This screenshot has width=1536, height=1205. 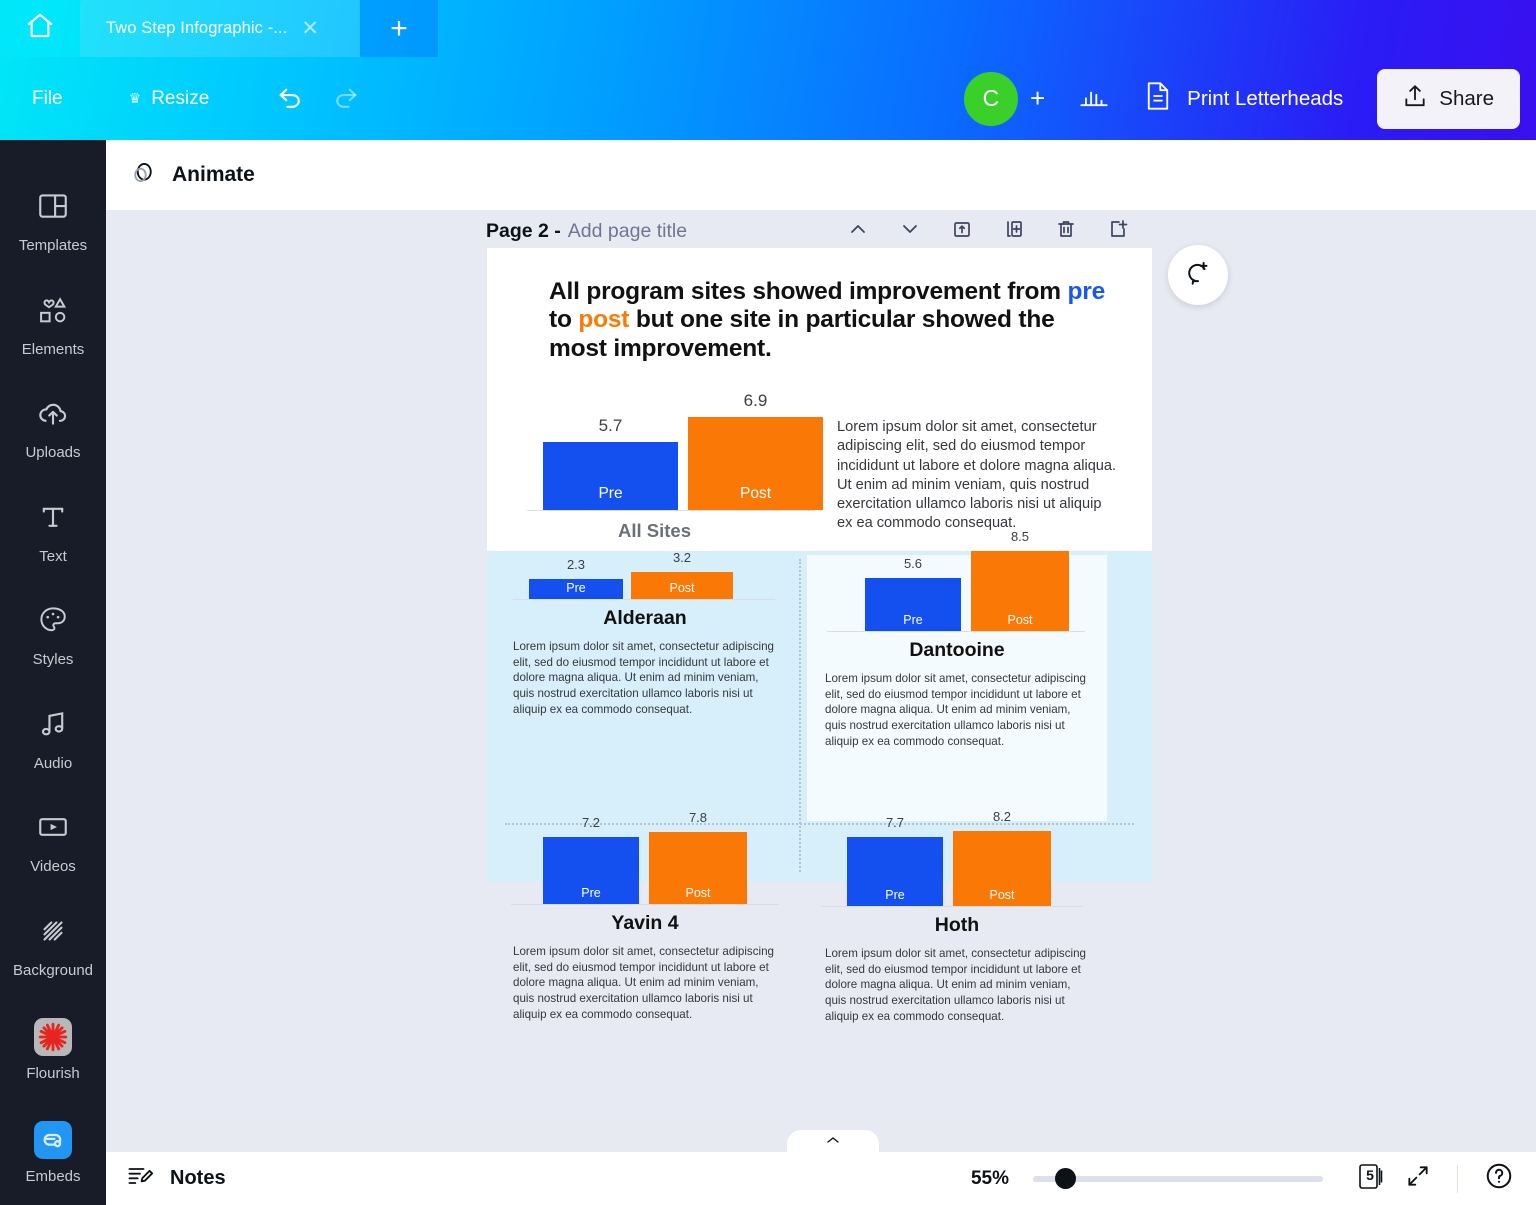 What do you see at coordinates (213, 175) in the screenshot?
I see `animate-button-label: Animate` at bounding box center [213, 175].